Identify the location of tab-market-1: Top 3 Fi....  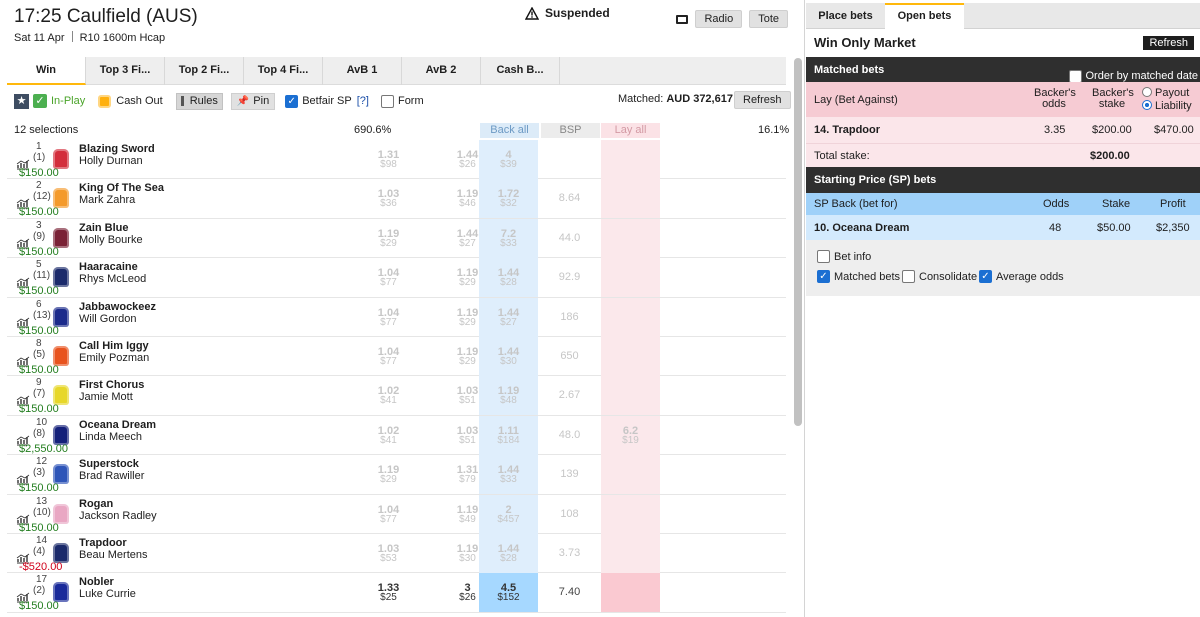
(125, 71).